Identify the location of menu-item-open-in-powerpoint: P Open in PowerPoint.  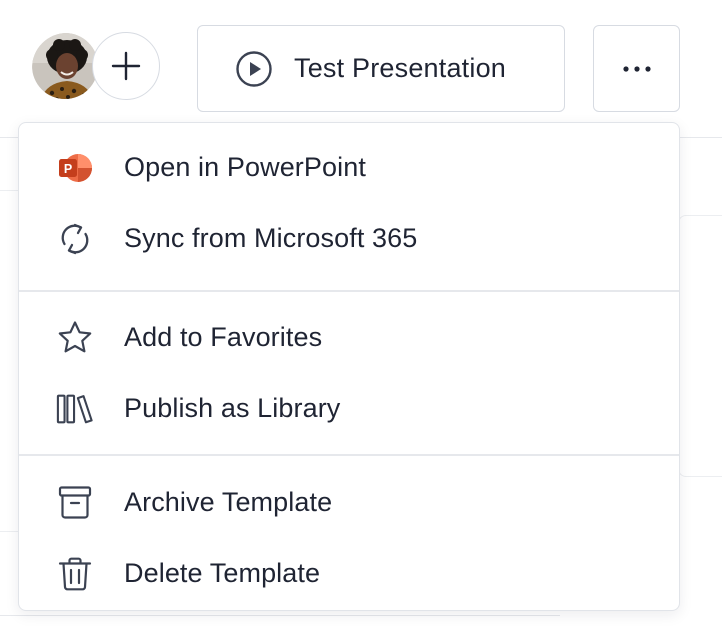
(349, 167).